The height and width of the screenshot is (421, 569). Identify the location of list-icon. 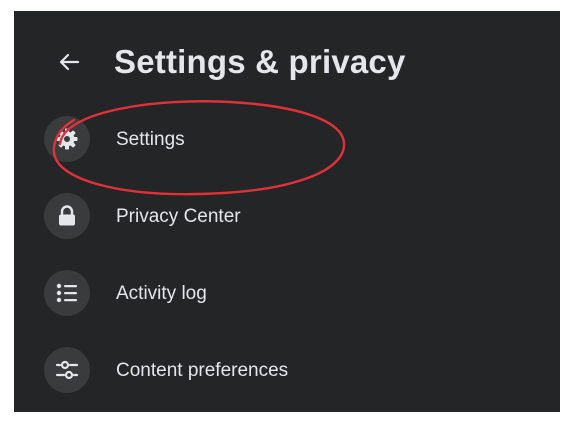
(66, 293).